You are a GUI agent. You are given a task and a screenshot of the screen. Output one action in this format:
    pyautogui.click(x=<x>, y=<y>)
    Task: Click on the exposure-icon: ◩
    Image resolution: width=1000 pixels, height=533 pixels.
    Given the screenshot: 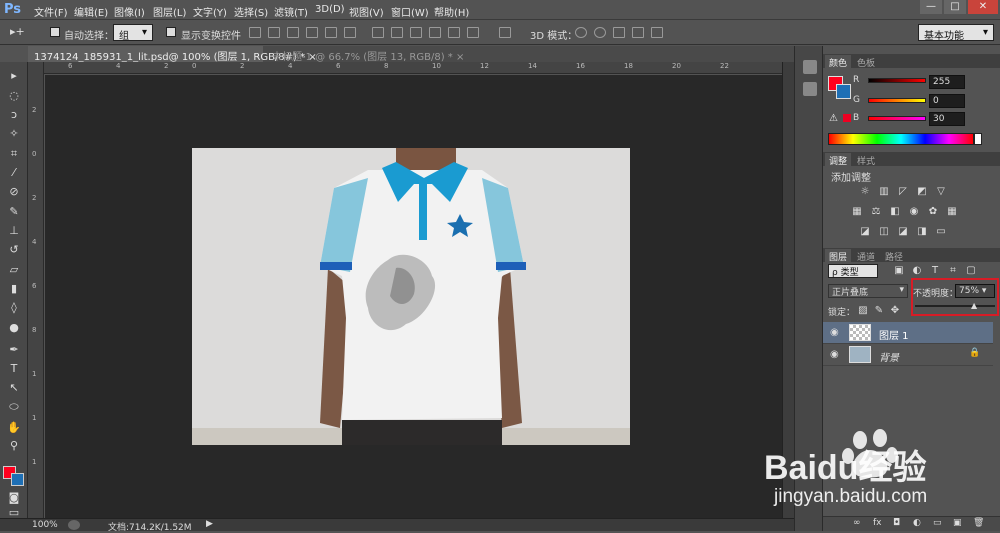 What is the action you would take?
    pyautogui.click(x=922, y=191)
    